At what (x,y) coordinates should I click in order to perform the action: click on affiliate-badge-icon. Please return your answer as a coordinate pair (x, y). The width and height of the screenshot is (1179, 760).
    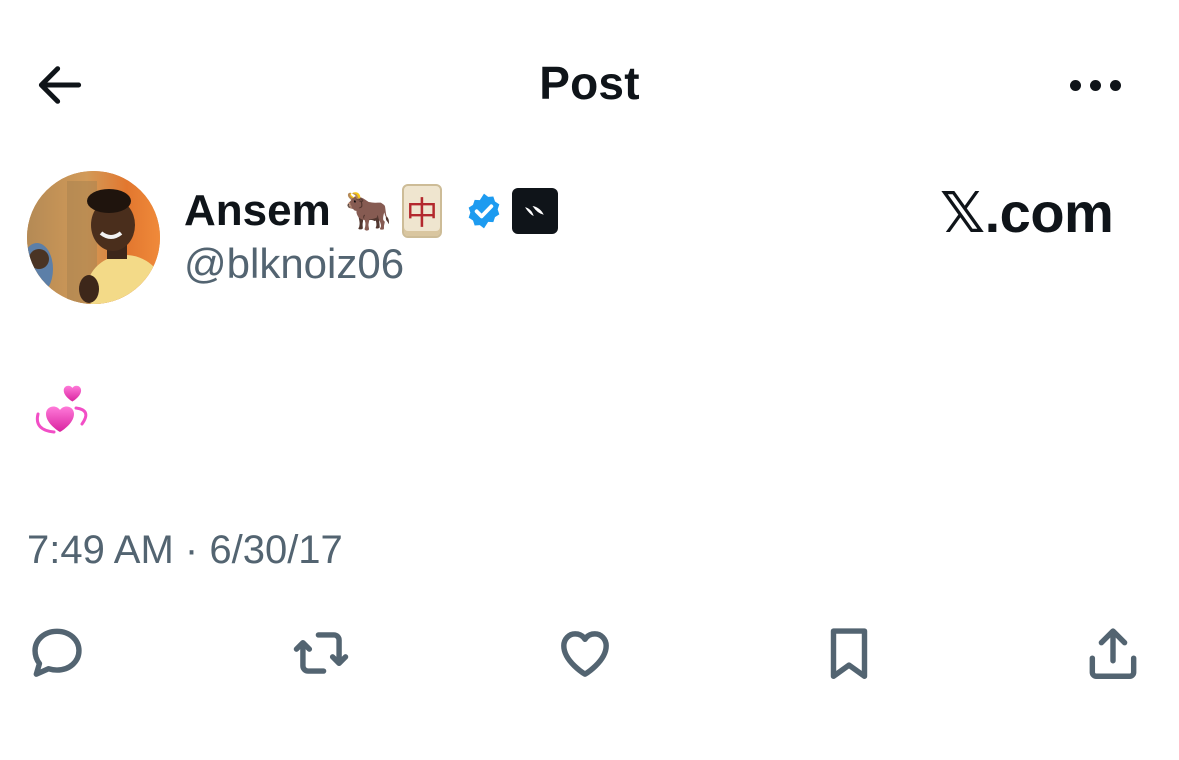
    Looking at the image, I should click on (535, 211).